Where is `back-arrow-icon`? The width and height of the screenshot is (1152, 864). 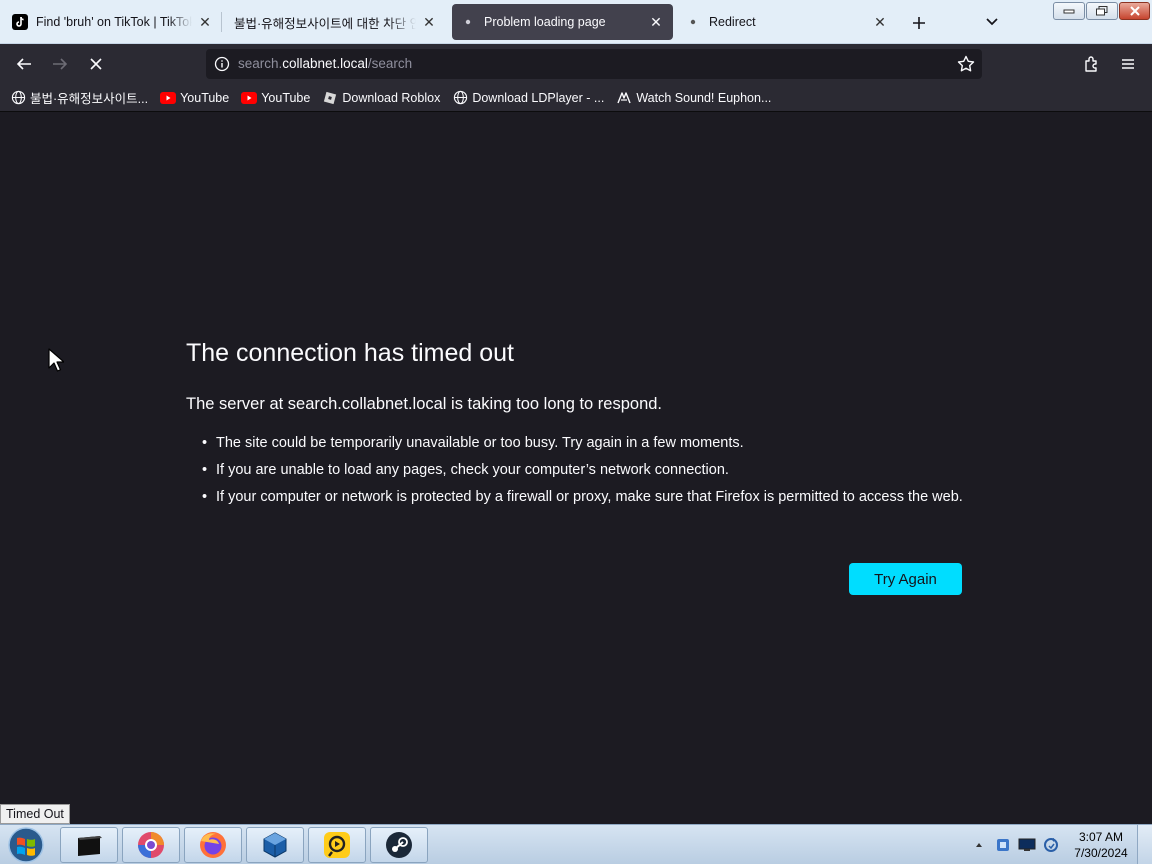
back-arrow-icon is located at coordinates (23, 64).